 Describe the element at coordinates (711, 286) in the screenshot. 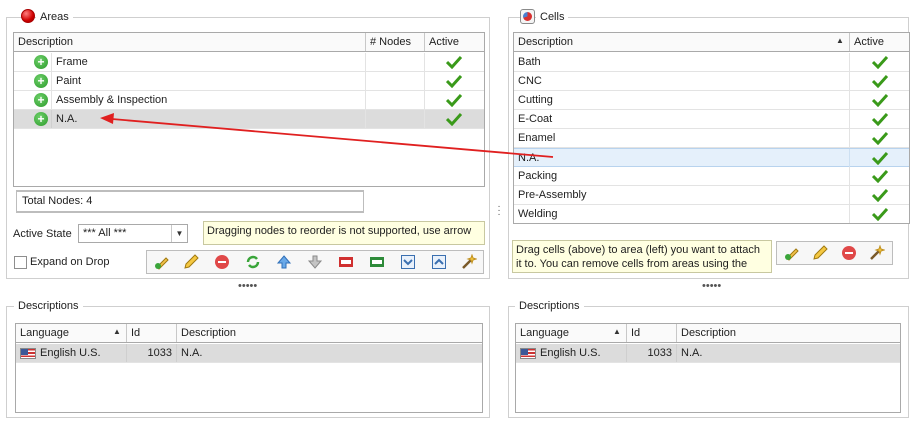

I see `horizontal-splitter-right: •••••` at that location.